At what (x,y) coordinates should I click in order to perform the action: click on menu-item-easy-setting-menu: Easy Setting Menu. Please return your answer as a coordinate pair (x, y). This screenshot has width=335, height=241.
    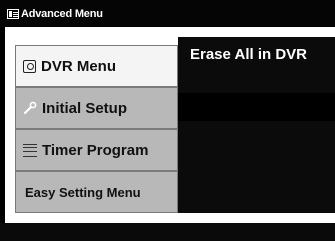
    Looking at the image, I should click on (96, 192).